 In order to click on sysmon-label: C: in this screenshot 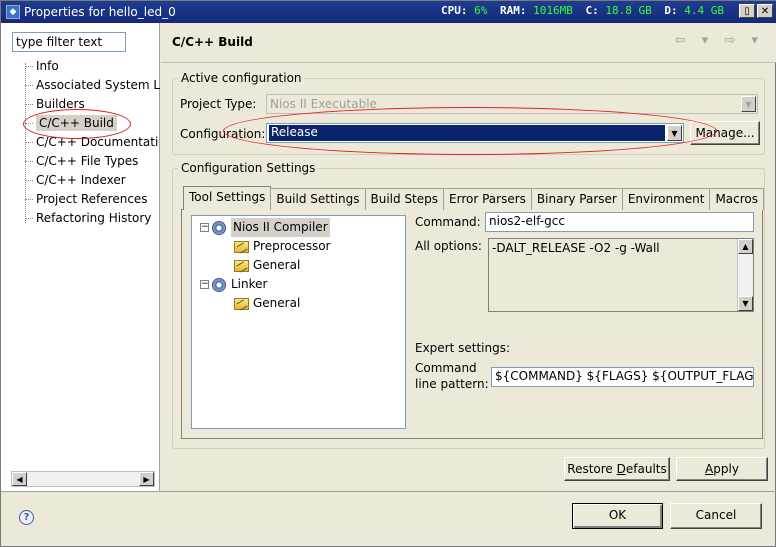, I will do `click(592, 10)`.